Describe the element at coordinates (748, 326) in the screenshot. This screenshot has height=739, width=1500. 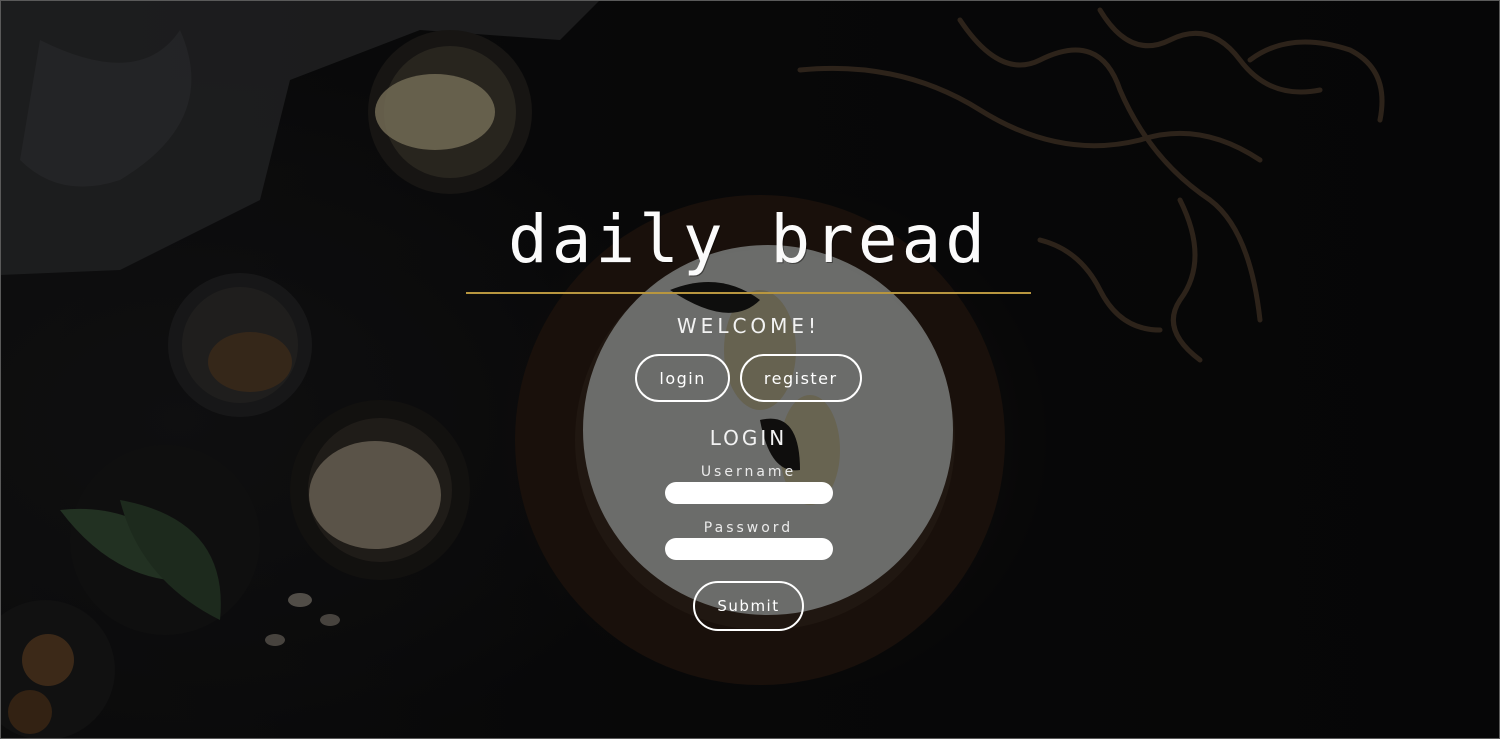
I see `welcome-heading: WELCOME!` at that location.